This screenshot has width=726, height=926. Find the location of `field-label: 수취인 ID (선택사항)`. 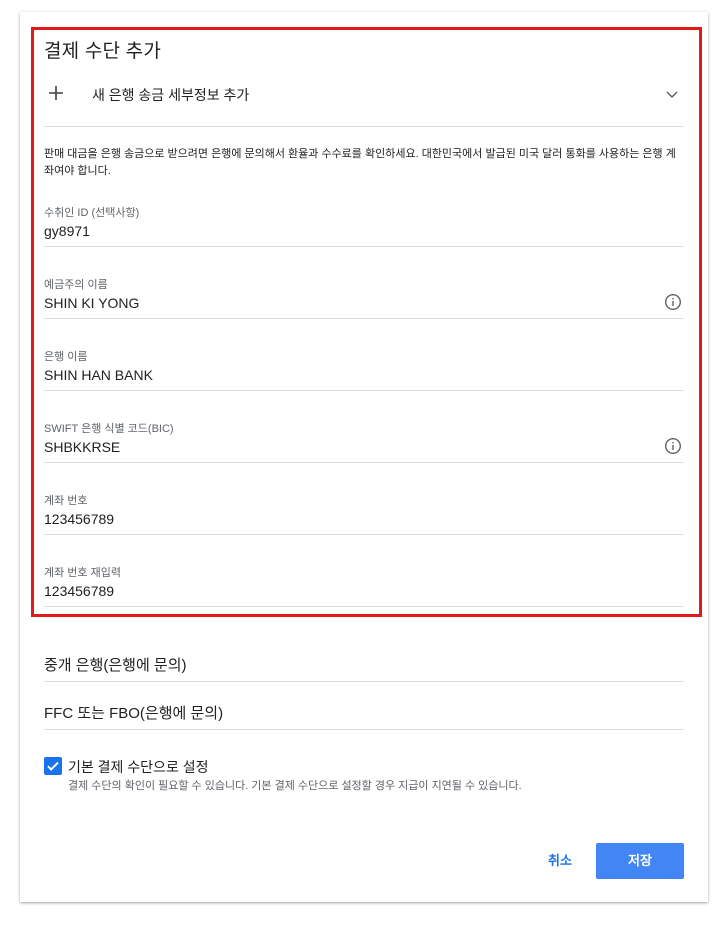

field-label: 수취인 ID (선택사항) is located at coordinates (92, 213).